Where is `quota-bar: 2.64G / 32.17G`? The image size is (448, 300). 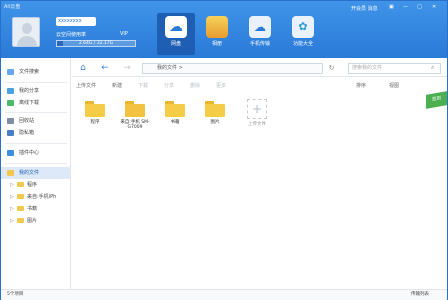
quota-bar: 2.64G / 32.17G is located at coordinates (96, 43).